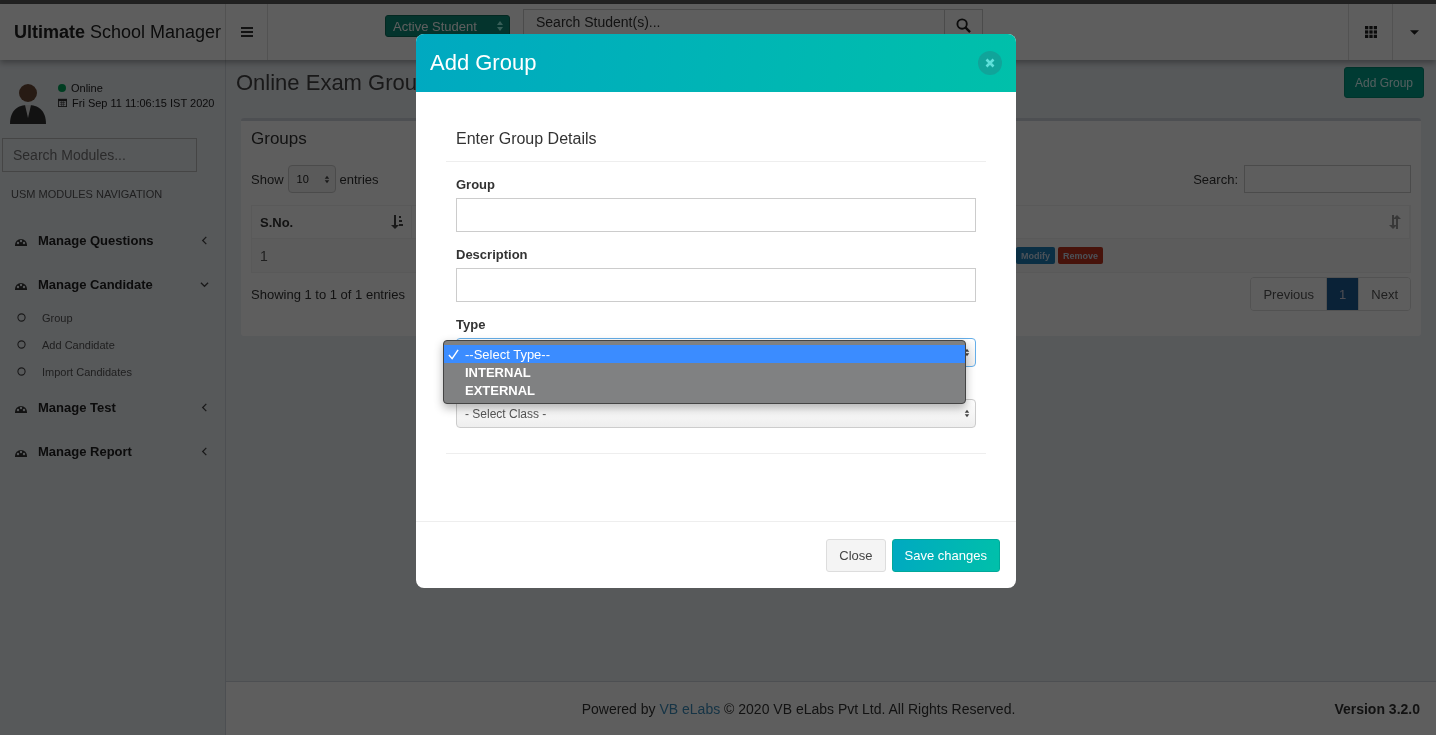 Image resolution: width=1436 pixels, height=735 pixels. Describe the element at coordinates (279, 139) in the screenshot. I see `card-title: Groups` at that location.